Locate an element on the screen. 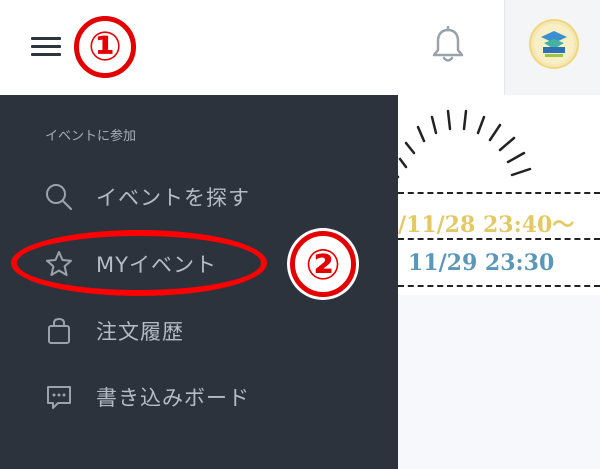  search-icon is located at coordinates (59, 197).